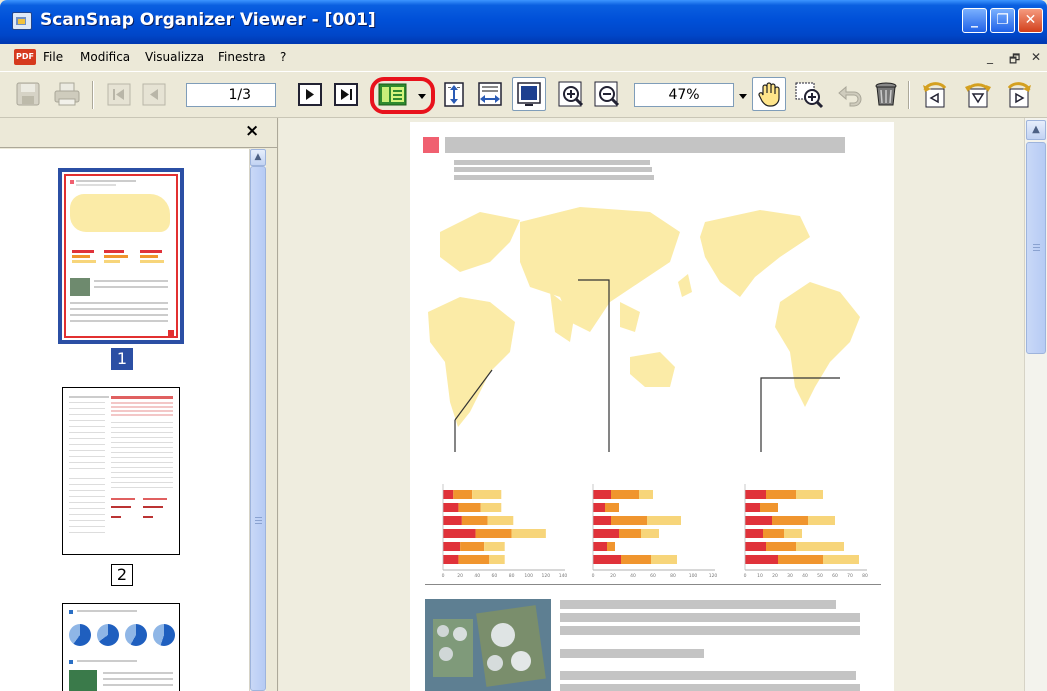 The width and height of the screenshot is (1047, 691). I want to click on doc-restore-button: 🗗, so click(1014, 60).